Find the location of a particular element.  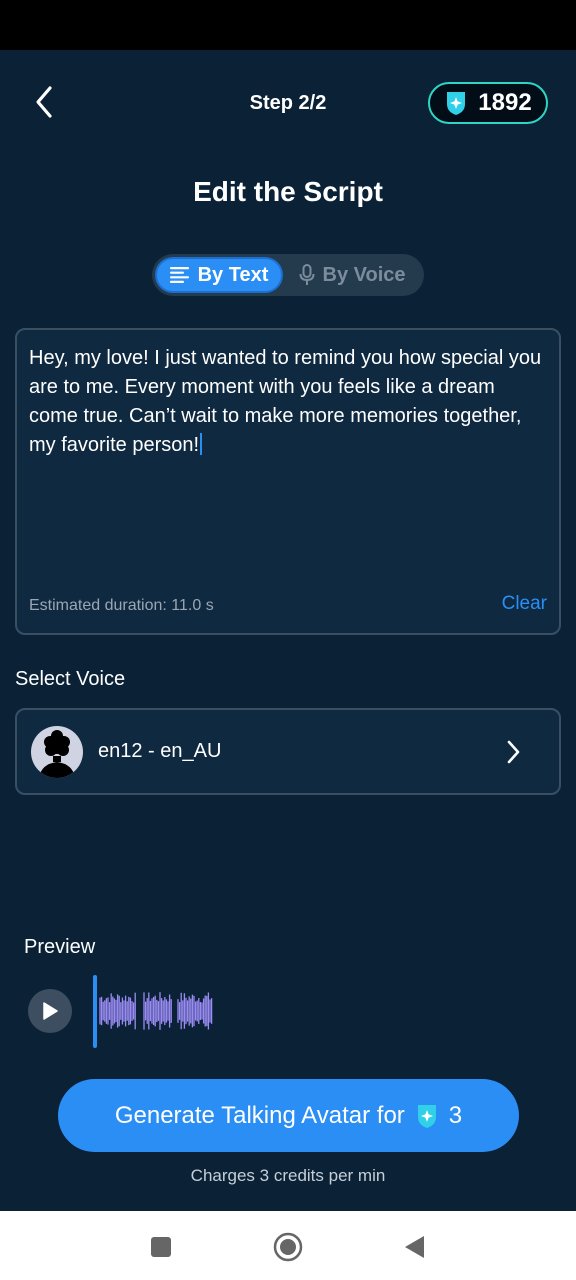

charges-note: Charges 3 credits per min is located at coordinates (288, 1175).